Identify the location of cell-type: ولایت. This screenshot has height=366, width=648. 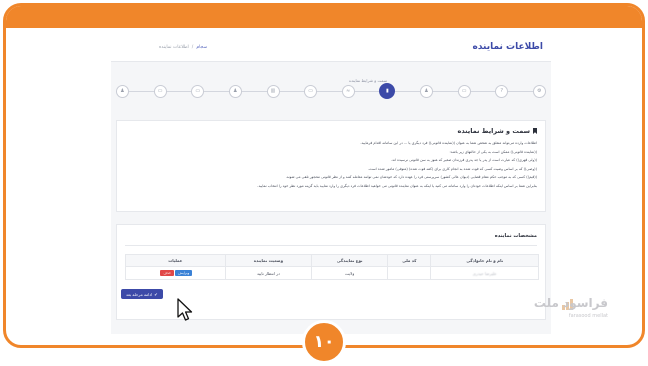
(350, 273).